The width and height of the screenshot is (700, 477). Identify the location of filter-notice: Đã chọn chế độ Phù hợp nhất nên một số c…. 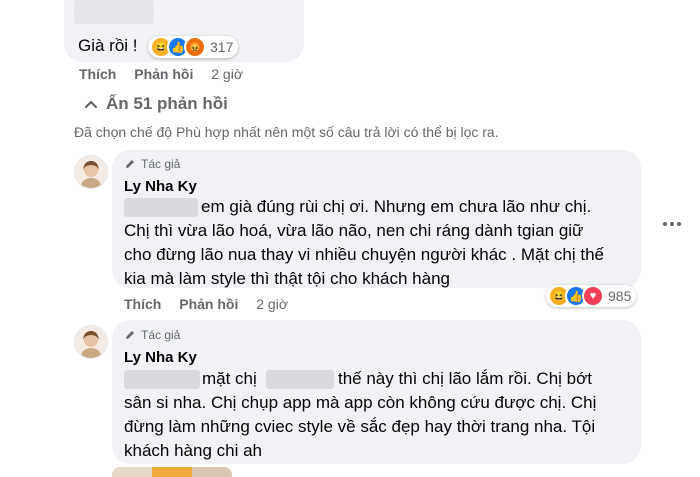
(286, 132).